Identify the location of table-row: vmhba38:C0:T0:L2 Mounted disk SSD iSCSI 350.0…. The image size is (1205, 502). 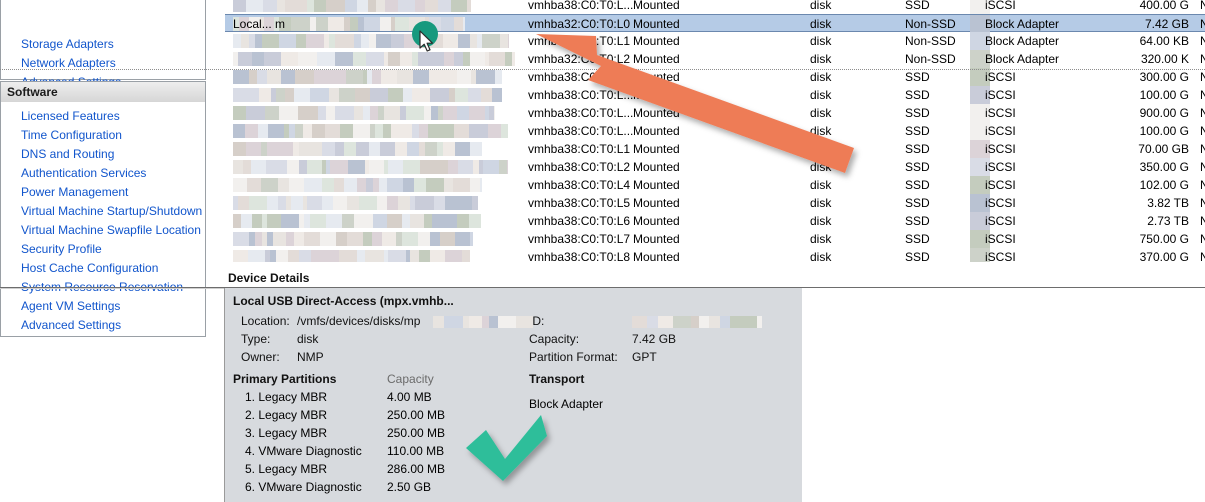
(715, 167).